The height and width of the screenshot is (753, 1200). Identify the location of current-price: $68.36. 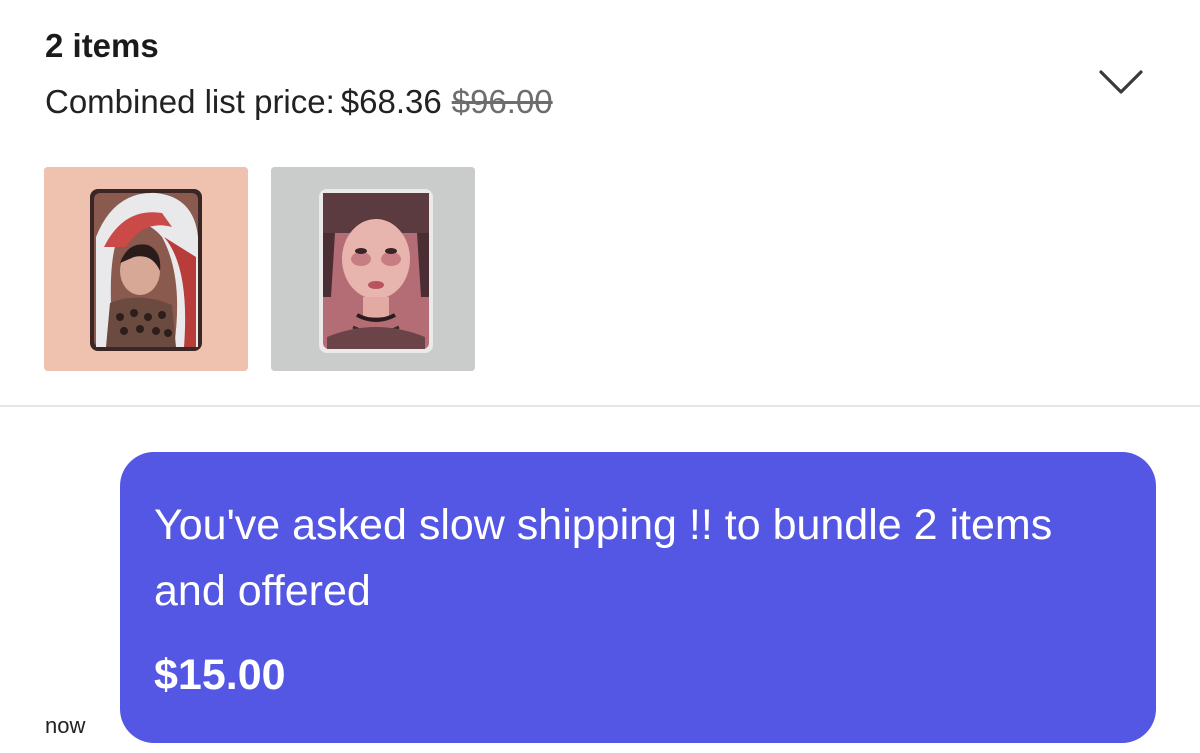
(391, 101).